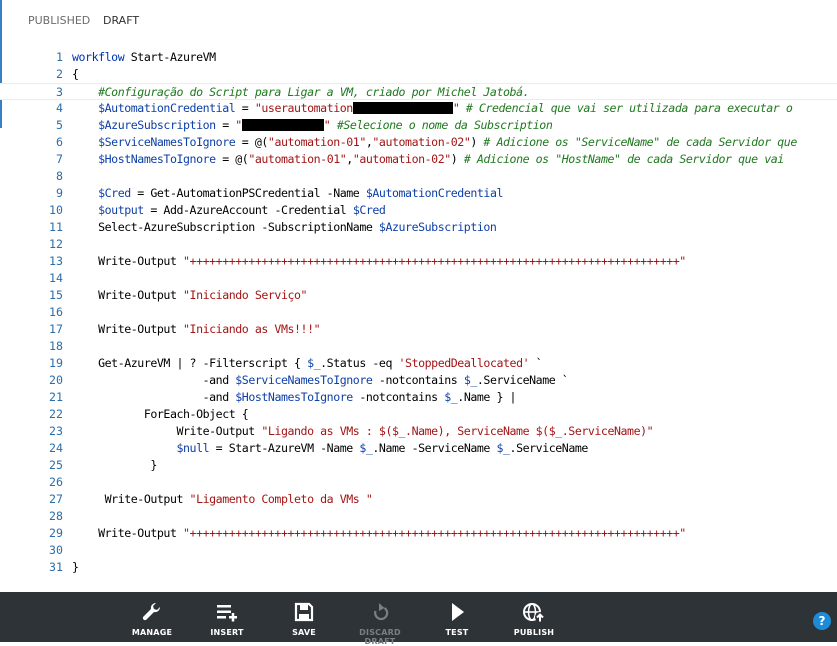  What do you see at coordinates (59, 125) in the screenshot?
I see `line-number: 5` at bounding box center [59, 125].